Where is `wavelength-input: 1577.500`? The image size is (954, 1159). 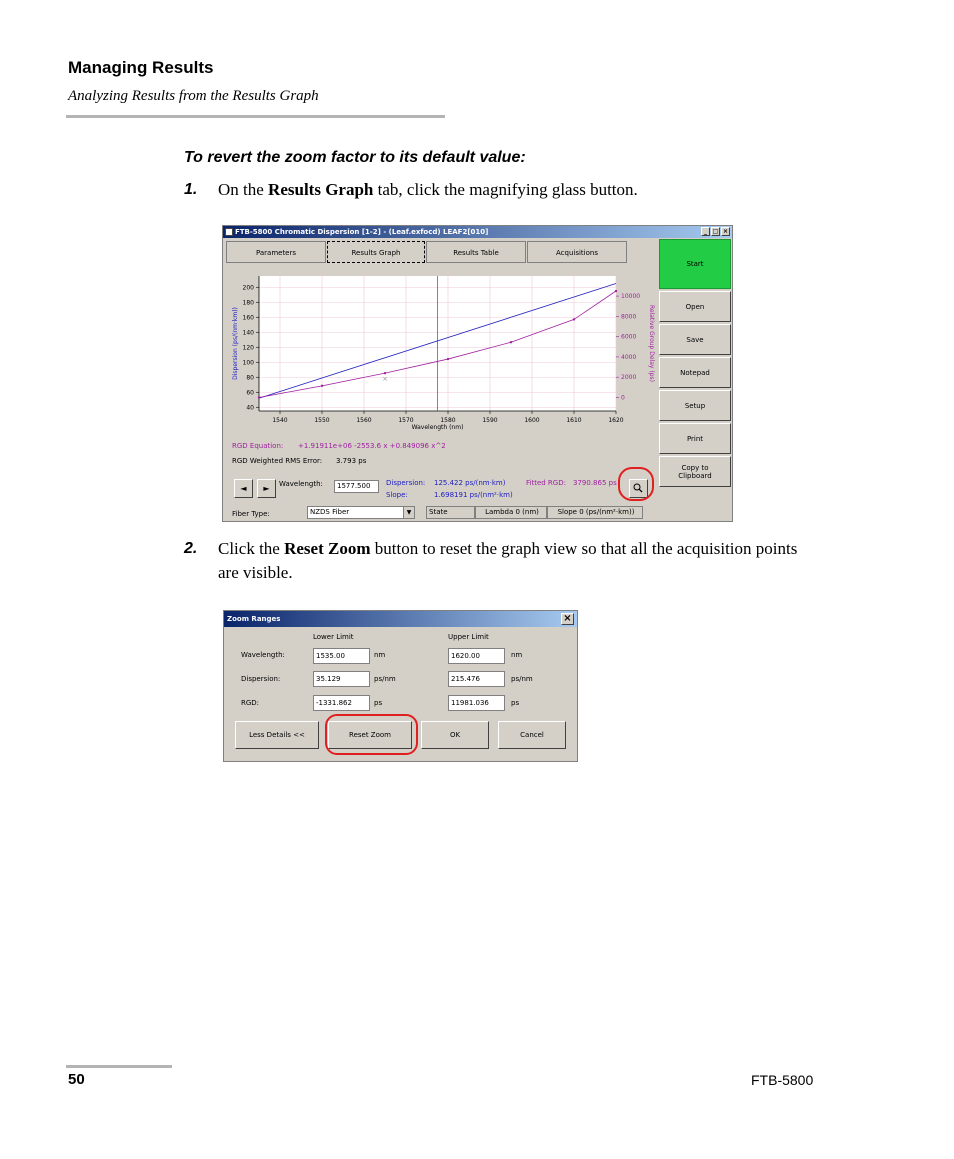 wavelength-input: 1577.500 is located at coordinates (356, 486).